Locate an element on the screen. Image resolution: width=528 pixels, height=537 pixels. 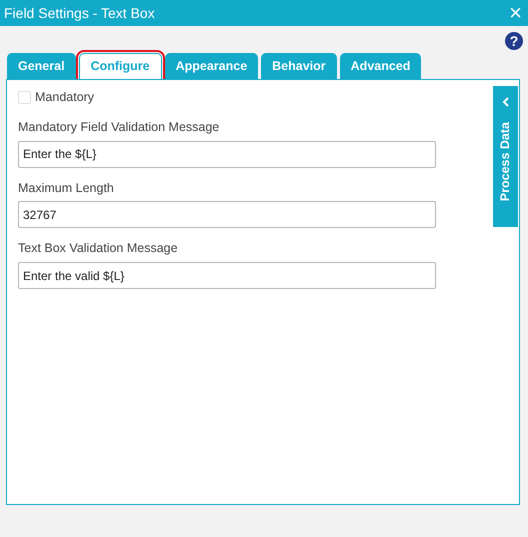
text-field: Enter the ${L} is located at coordinates (227, 154).